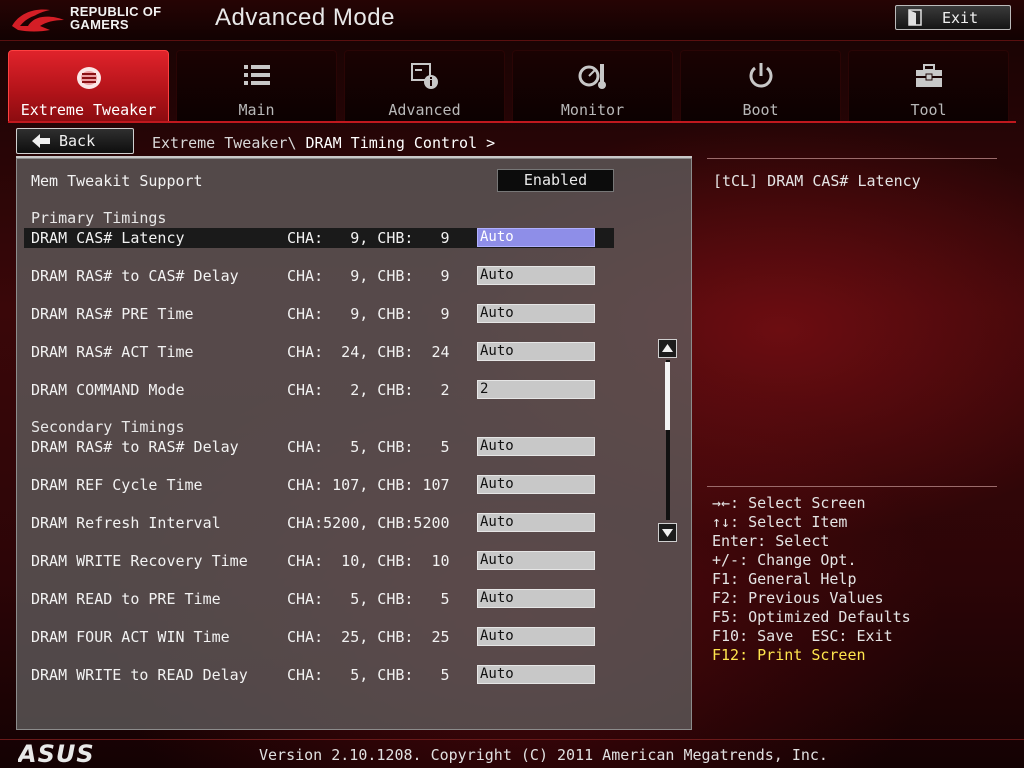 The width and height of the screenshot is (1024, 768). Describe the element at coordinates (784, 579) in the screenshot. I see `key-hint-f1: F1: General Help` at that location.